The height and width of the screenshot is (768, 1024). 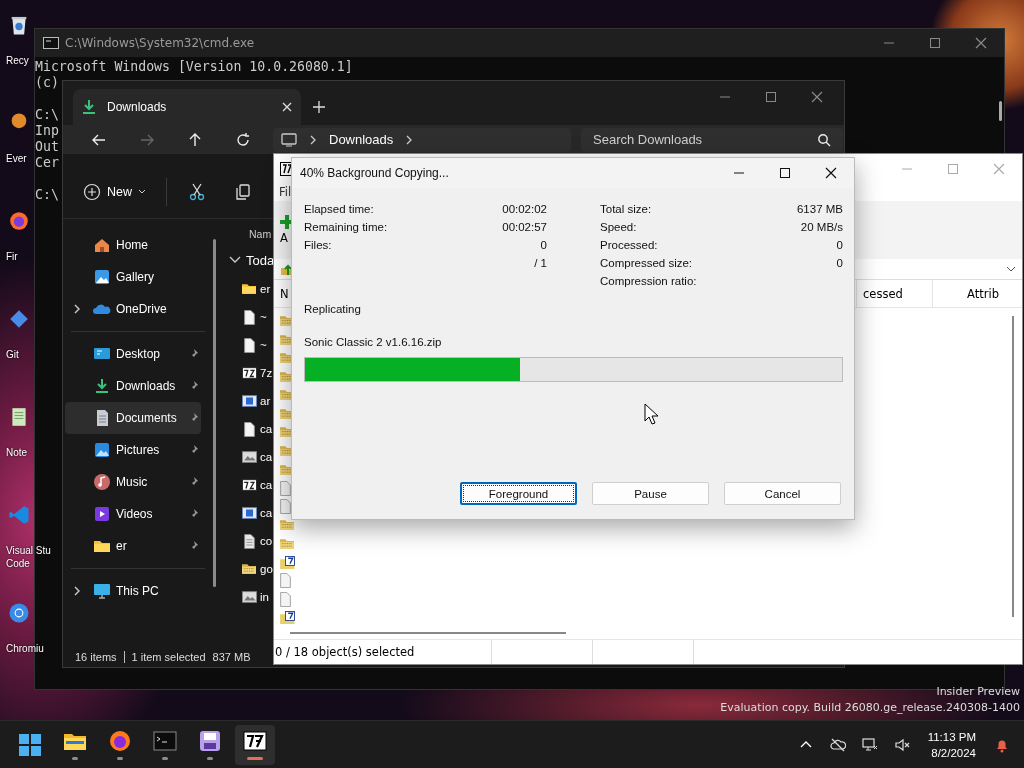 What do you see at coordinates (17, 452) in the screenshot?
I see `desktop-icon-label: Note` at bounding box center [17, 452].